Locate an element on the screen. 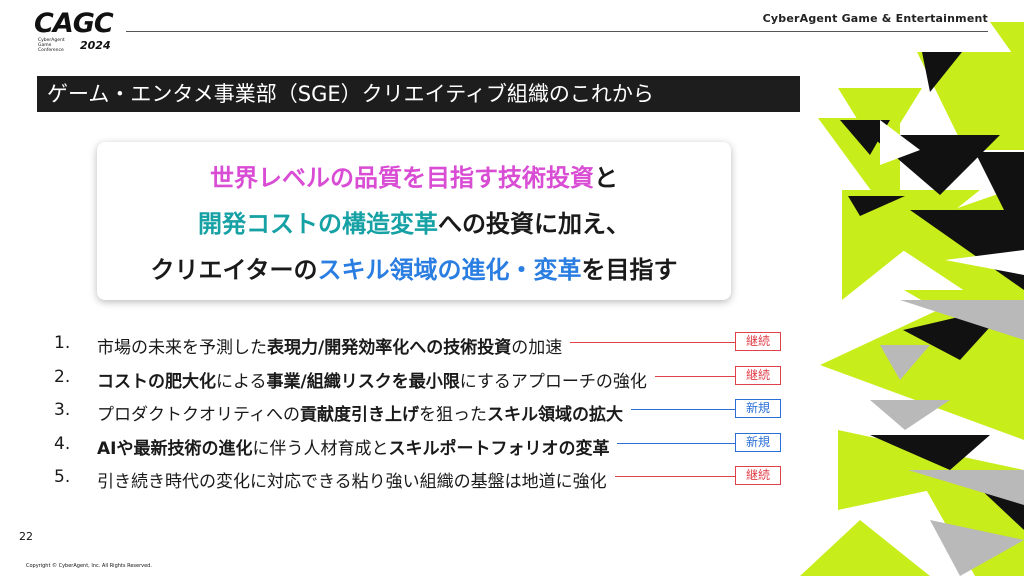  item-text-bold: スキルポートフォリオの変革 is located at coordinates (499, 449).